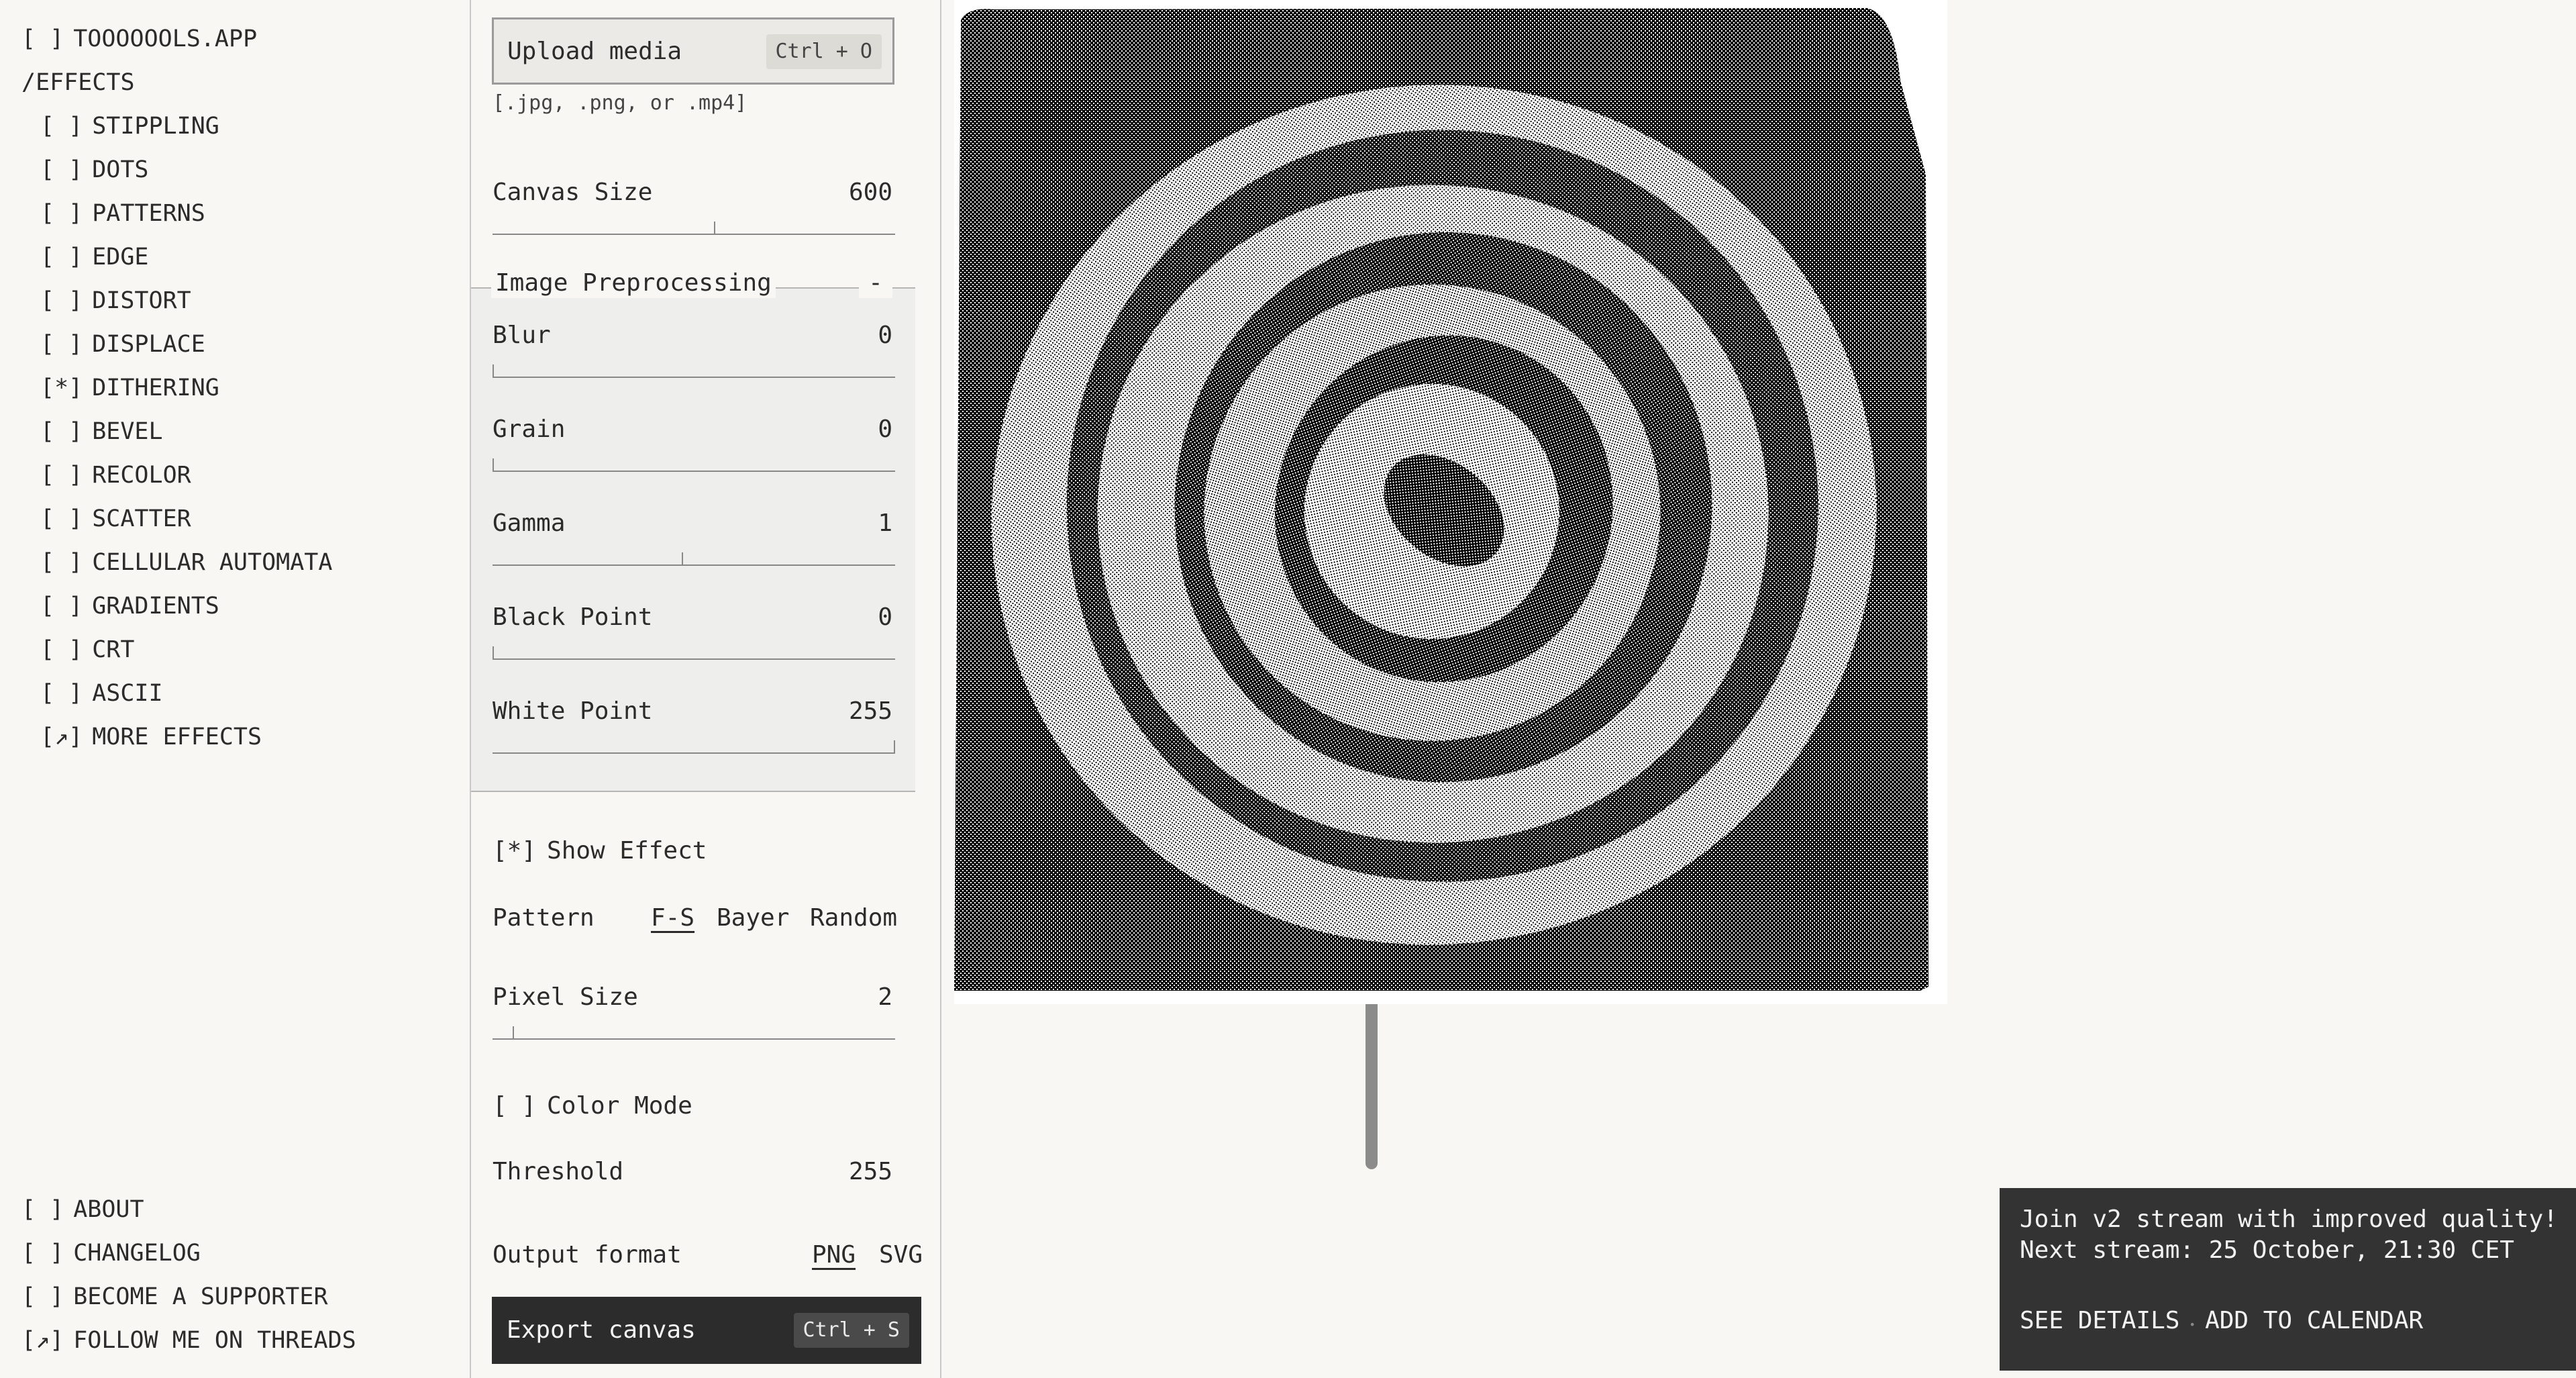  Describe the element at coordinates (148, 344) in the screenshot. I see `effect-label: DISPLACE` at that location.